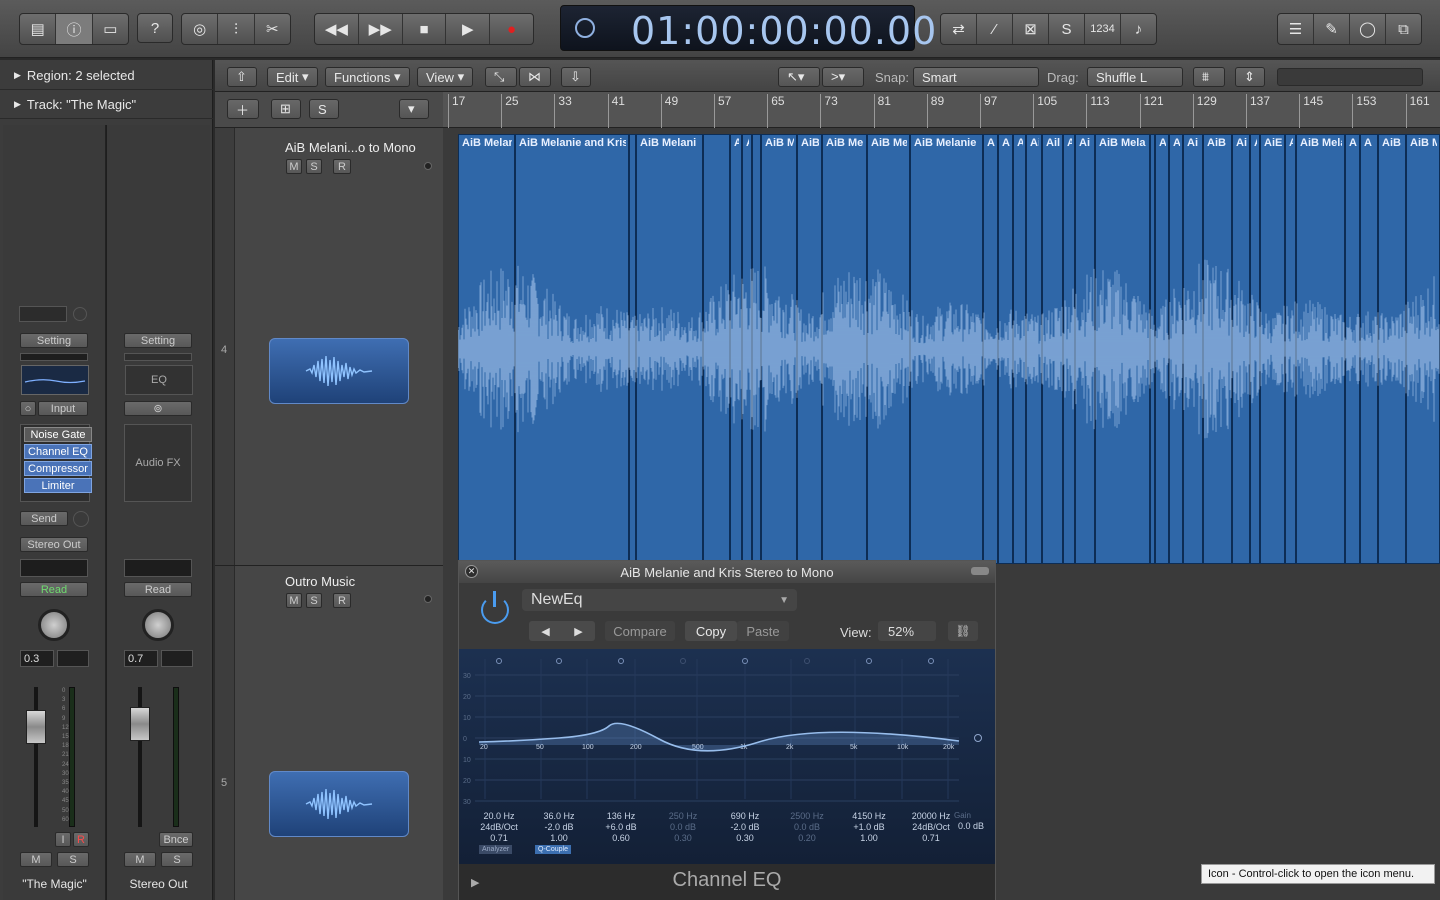  Describe the element at coordinates (342, 600) in the screenshot. I see `track-record-button: R` at that location.